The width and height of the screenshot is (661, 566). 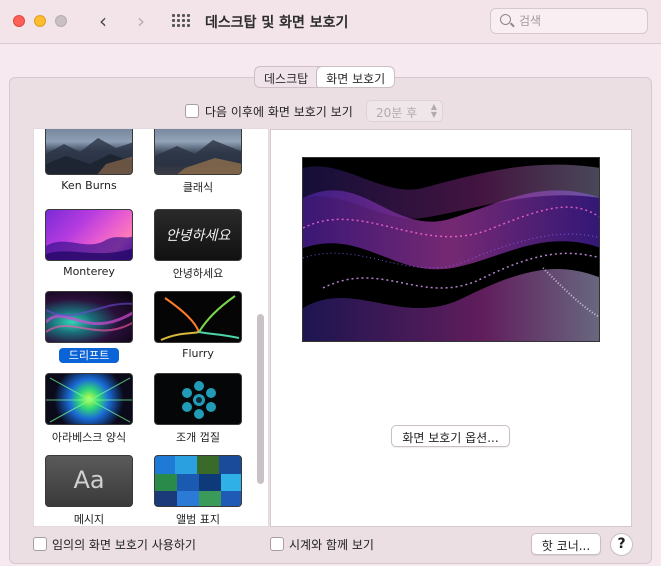 I want to click on random-label: 임의의 화면 보호기 사용하기, so click(x=124, y=545).